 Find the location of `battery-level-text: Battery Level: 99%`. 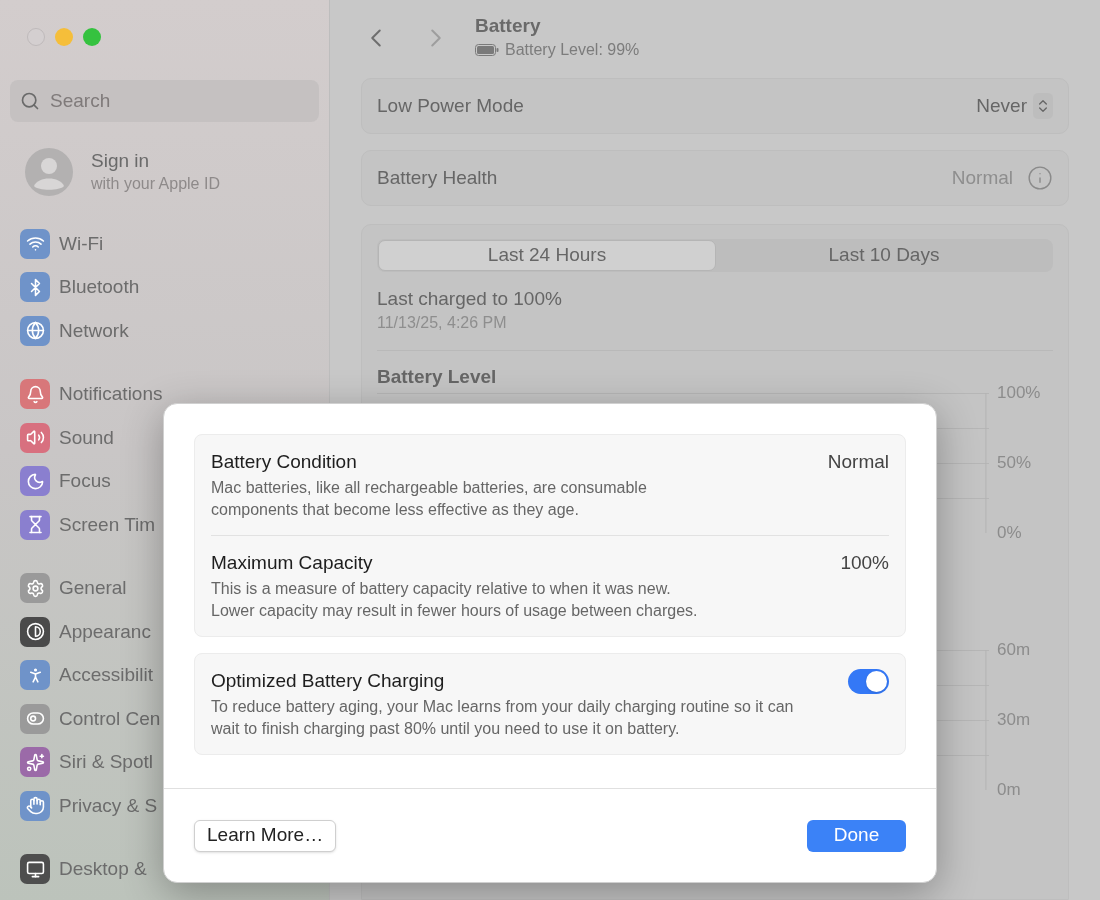

battery-level-text: Battery Level: 99% is located at coordinates (572, 50).